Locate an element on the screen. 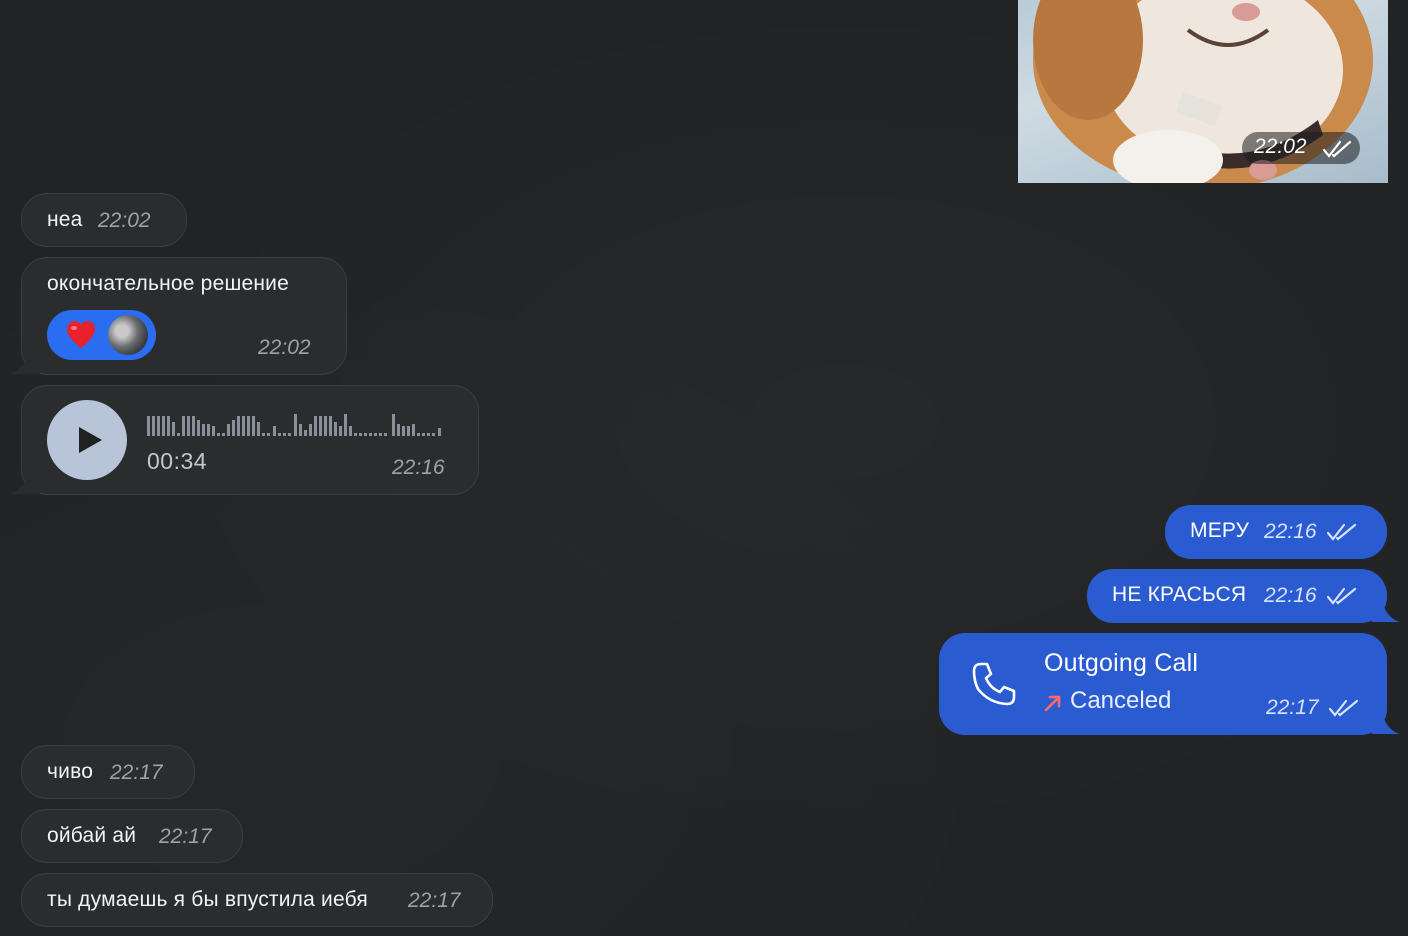  message-text: МЕРУ is located at coordinates (1220, 530).